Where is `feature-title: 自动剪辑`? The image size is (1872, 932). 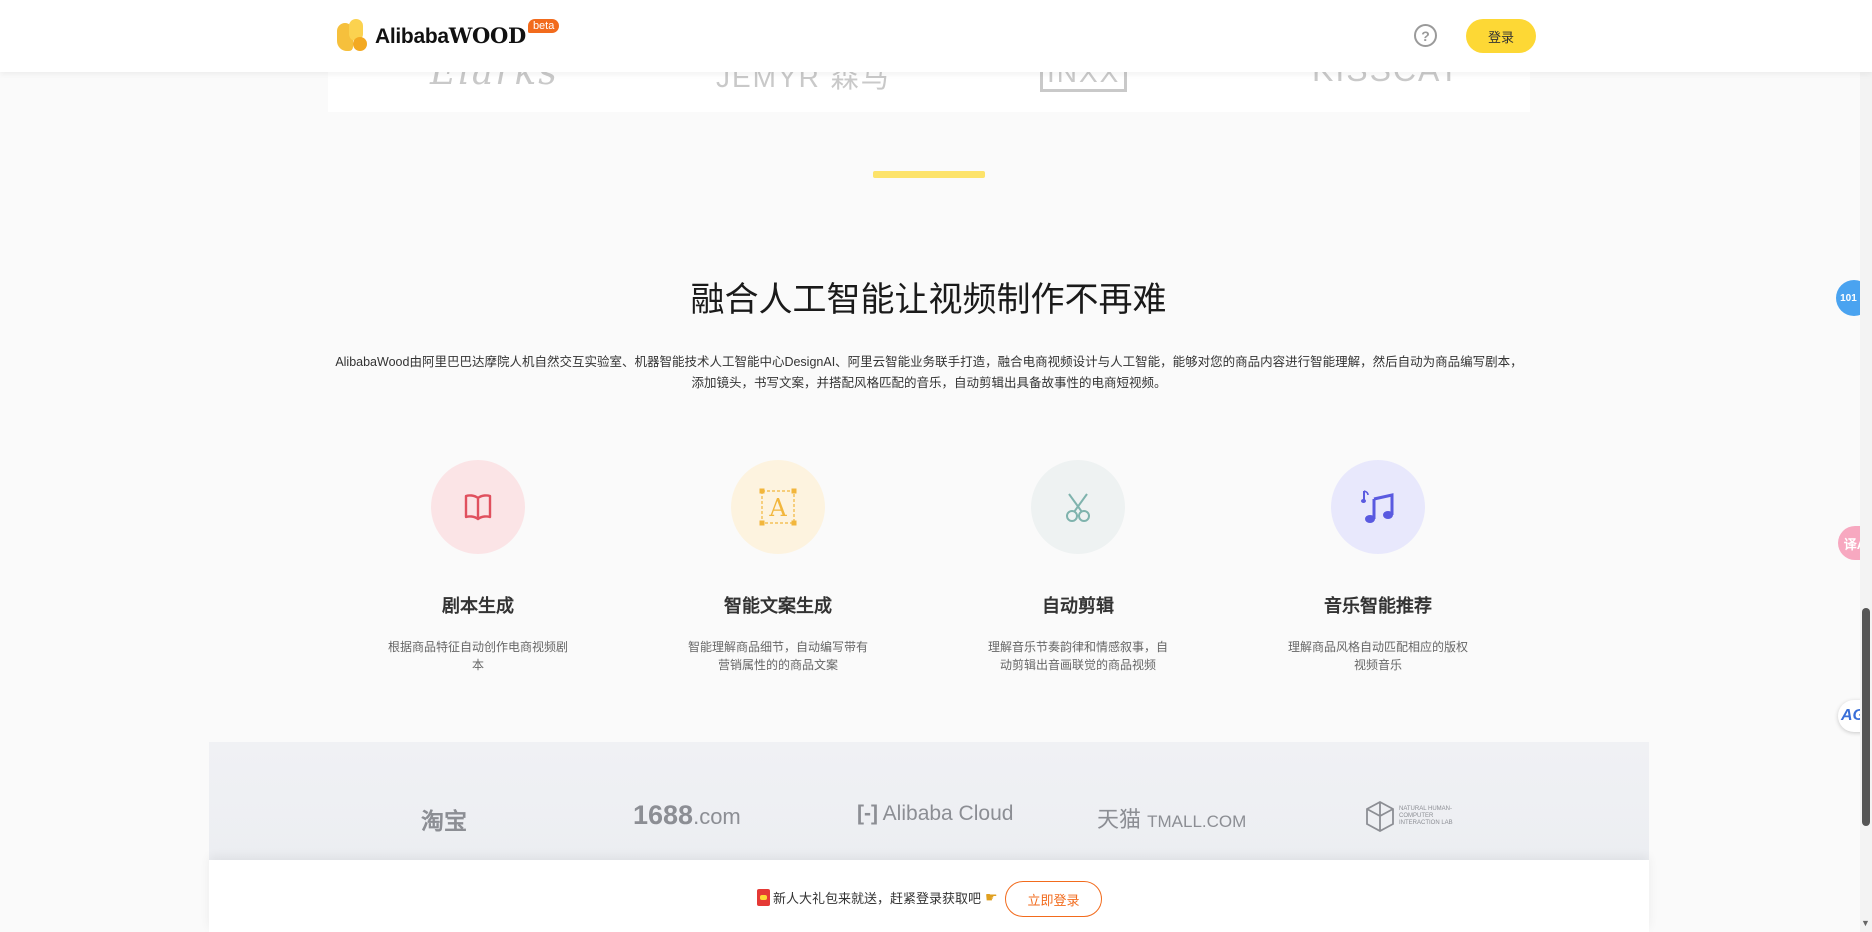 feature-title: 自动剪辑 is located at coordinates (1078, 606).